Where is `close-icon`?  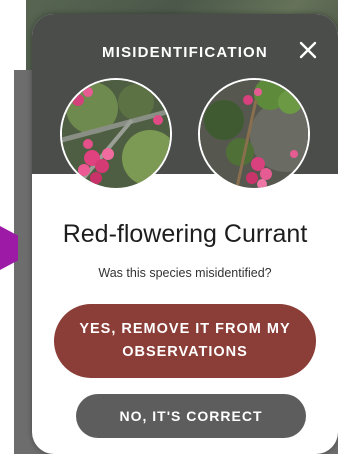
close-icon is located at coordinates (308, 50).